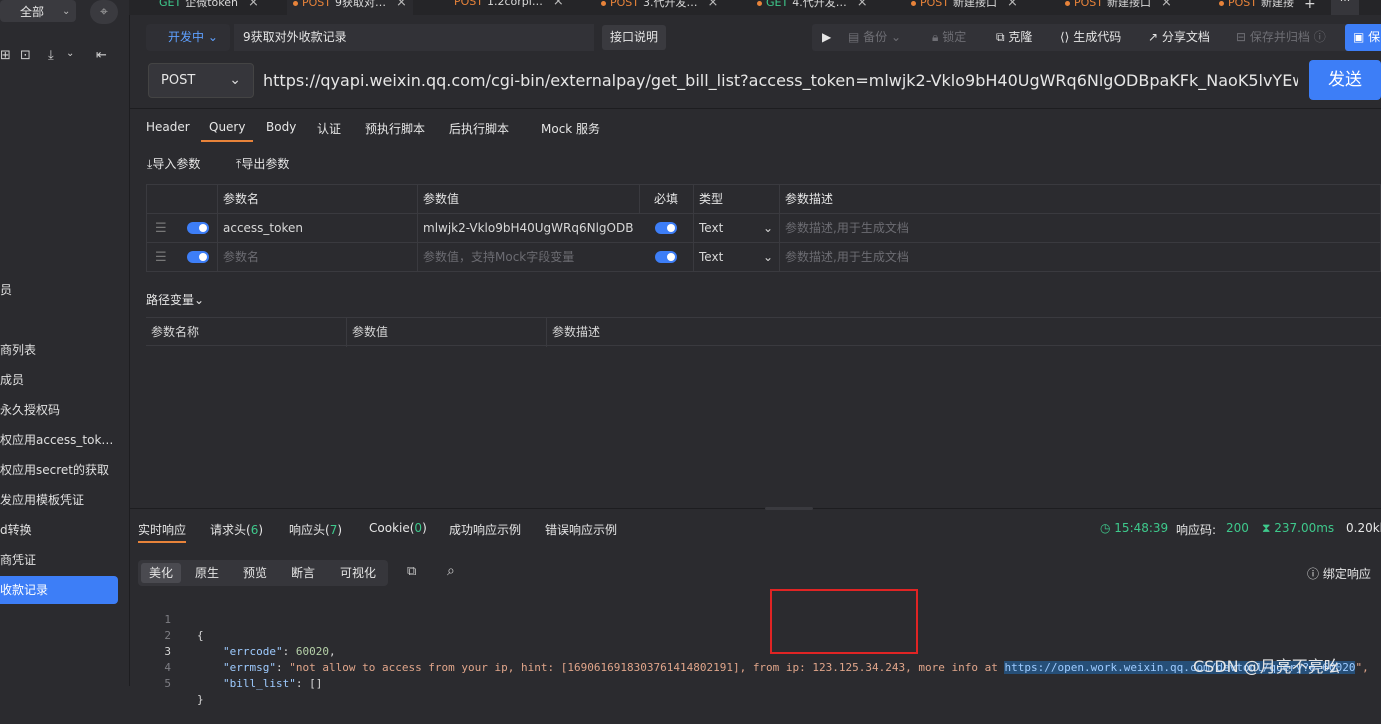 The height and width of the screenshot is (724, 1381). What do you see at coordinates (1134, 528) in the screenshot?
I see `response-time: ◷ 15:48:39` at bounding box center [1134, 528].